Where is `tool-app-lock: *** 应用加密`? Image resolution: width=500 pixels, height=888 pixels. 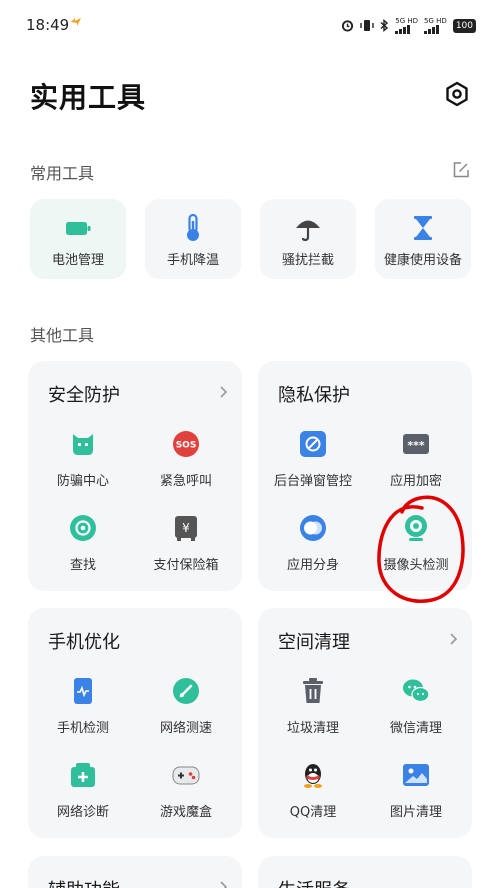 tool-app-lock: *** 应用加密 is located at coordinates (416, 466).